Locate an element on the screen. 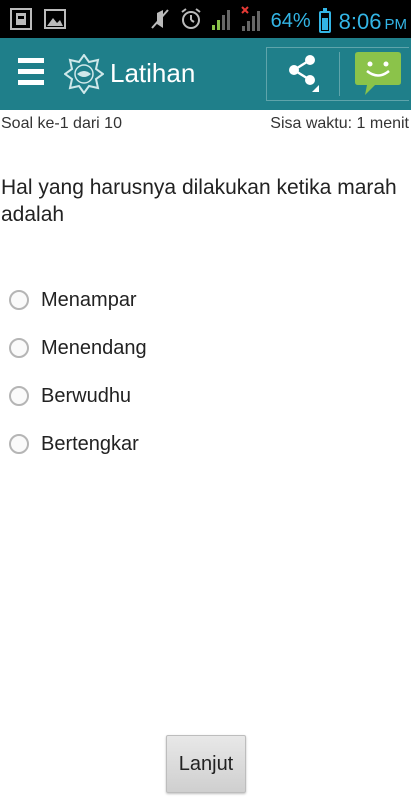 The height and width of the screenshot is (800, 411). option-menampar: Menampar is located at coordinates (72, 300).